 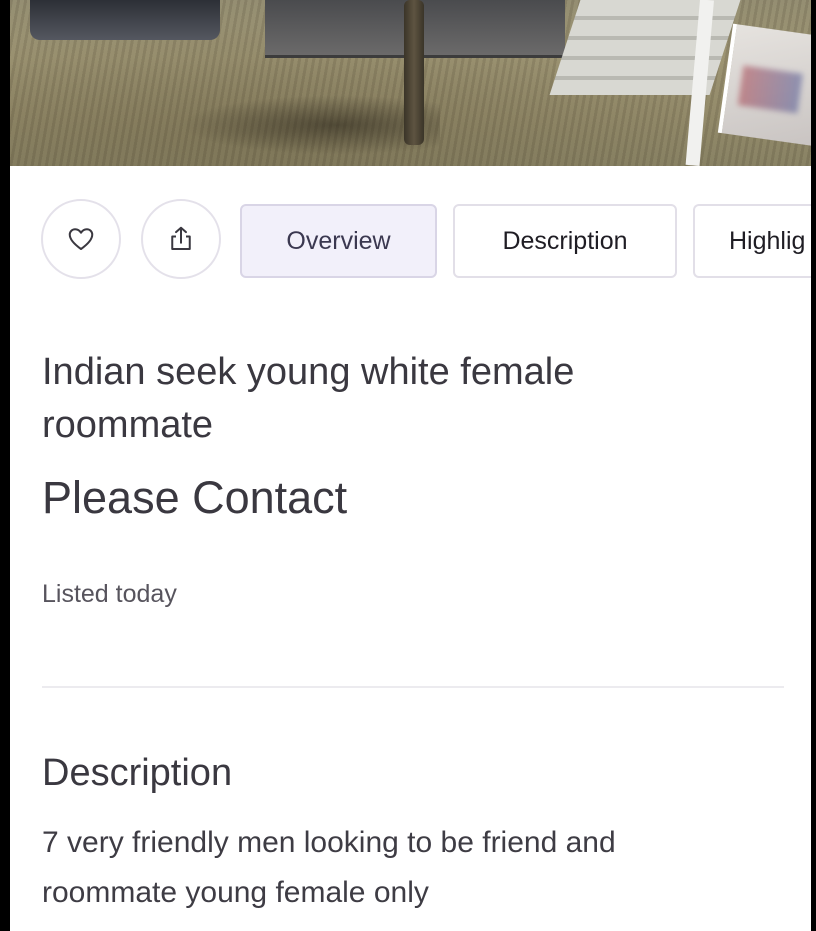 What do you see at coordinates (414, 72) in the screenshot?
I see `photo-tree` at bounding box center [414, 72].